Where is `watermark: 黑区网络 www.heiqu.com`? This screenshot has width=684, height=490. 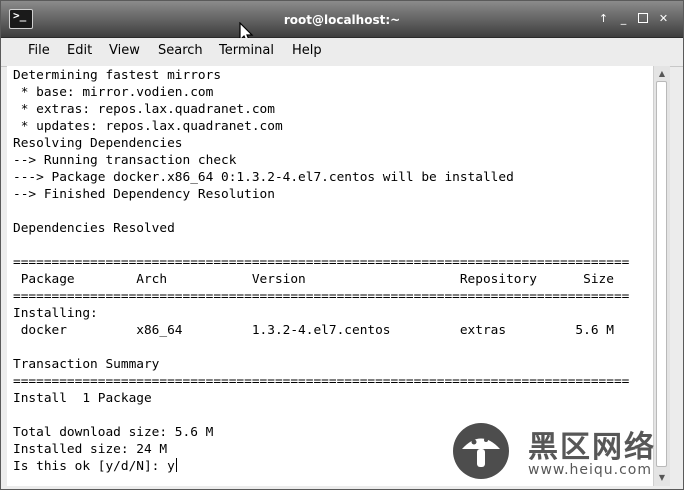 watermark: 黑区网络 www.heiqu.com is located at coordinates (563, 452).